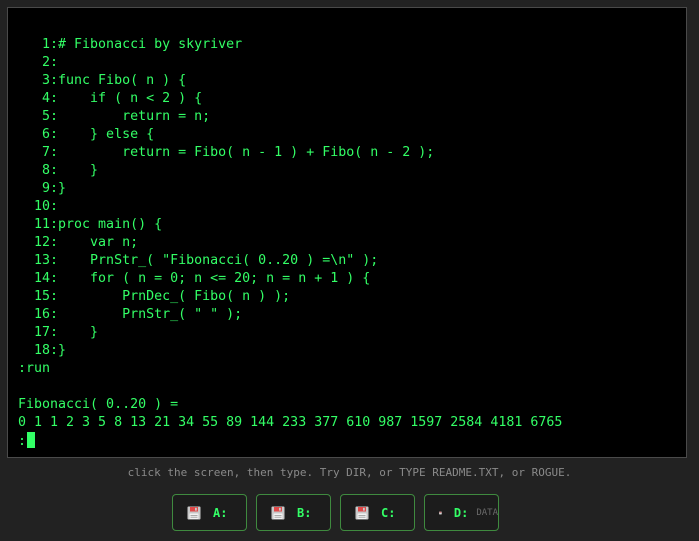 The image size is (699, 541). What do you see at coordinates (110, 98) in the screenshot?
I see `terminal-line: 4: if ( n < 2 ) {` at bounding box center [110, 98].